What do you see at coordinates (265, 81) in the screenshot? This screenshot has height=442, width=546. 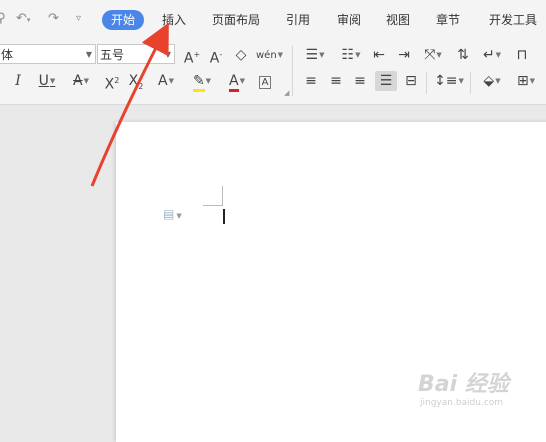 I see `character-border-button: A` at bounding box center [265, 81].